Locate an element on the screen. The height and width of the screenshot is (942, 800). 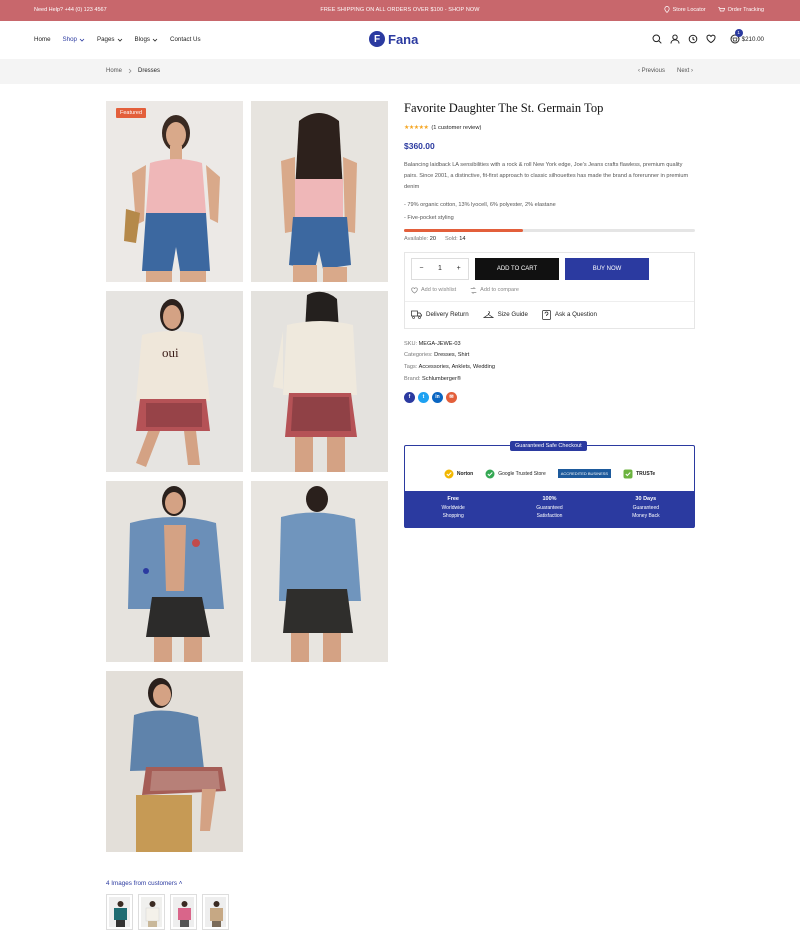
nav-home: Home is located at coordinates (42, 39).